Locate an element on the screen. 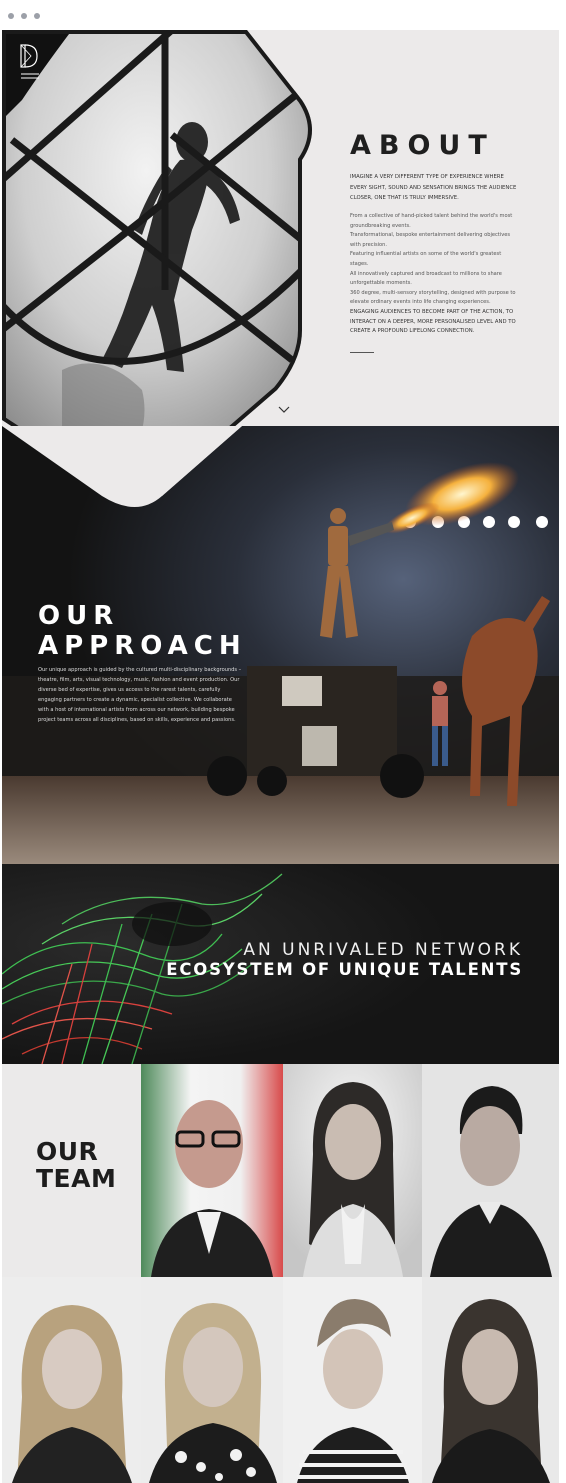  about-heading: ABOUT is located at coordinates (422, 145).